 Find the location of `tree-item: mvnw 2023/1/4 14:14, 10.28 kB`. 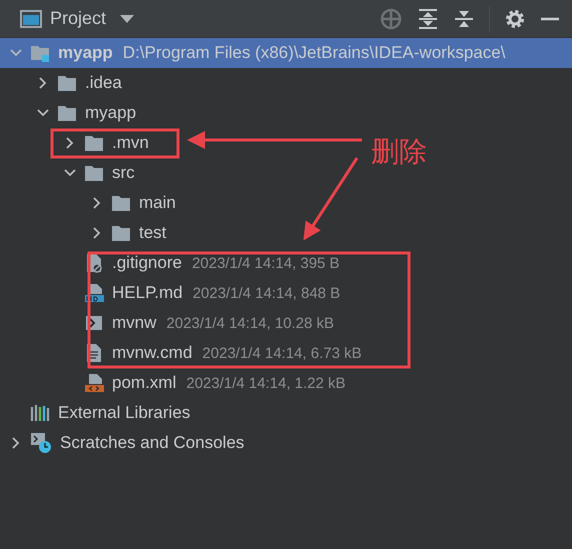

tree-item: mvnw 2023/1/4 14:14, 10.28 kB is located at coordinates (170, 323).